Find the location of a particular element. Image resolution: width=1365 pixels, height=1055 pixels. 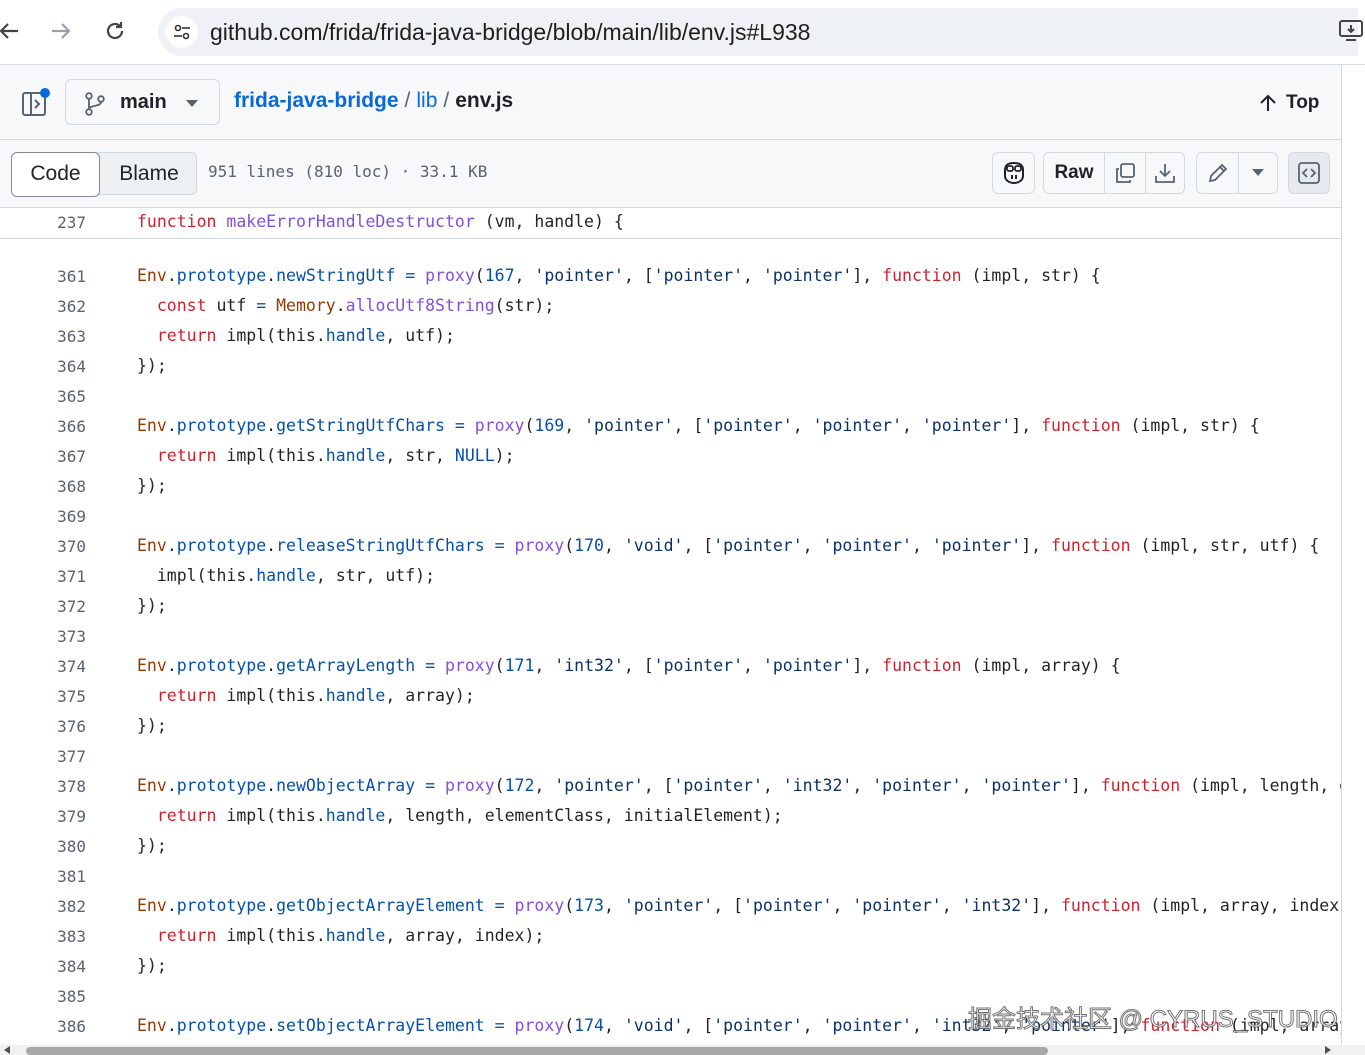

code-token: prototype is located at coordinates (221, 545).